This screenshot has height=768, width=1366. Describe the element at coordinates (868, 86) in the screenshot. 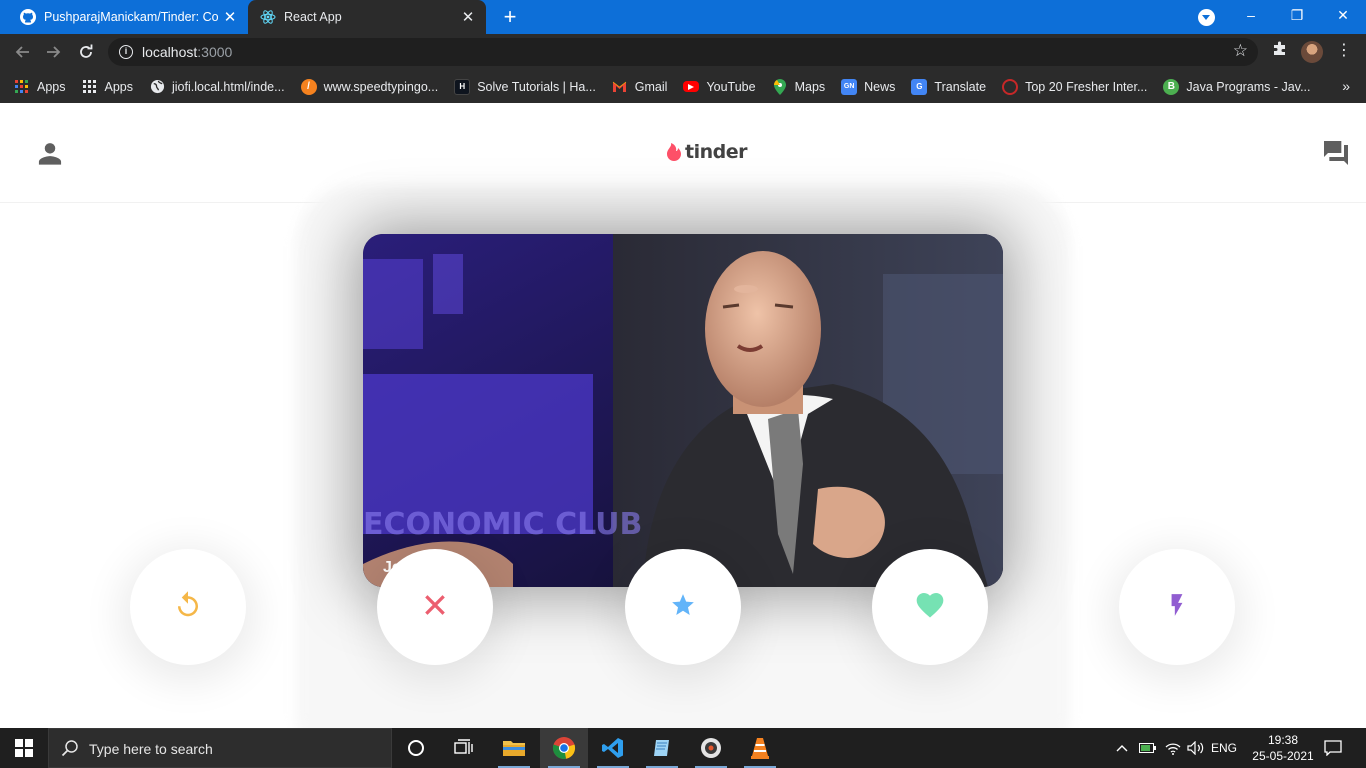

I see `bookmark-news: GN News` at that location.